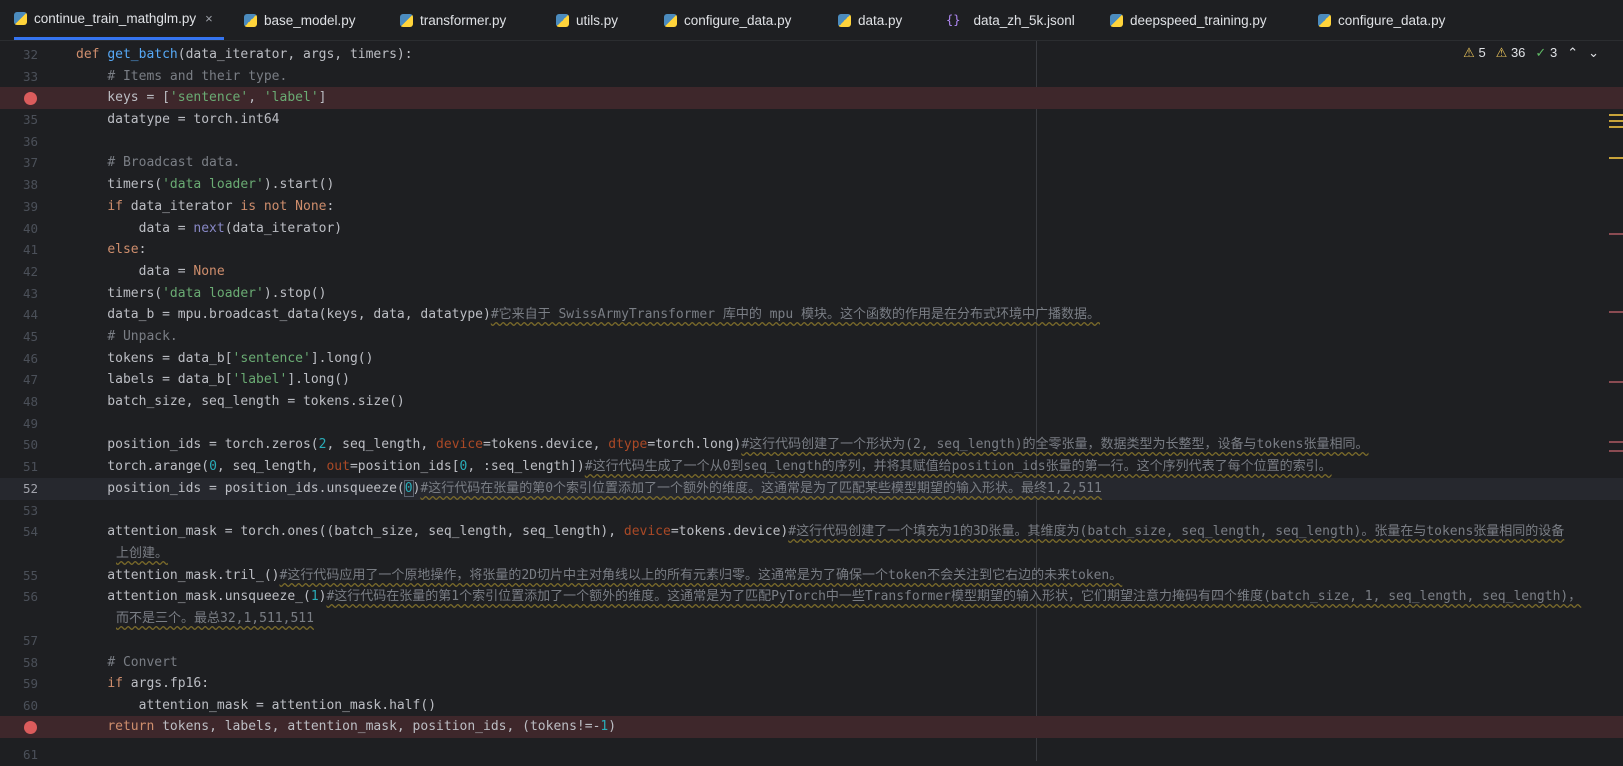 Image resolution: width=1623 pixels, height=766 pixels. Describe the element at coordinates (811, 229) in the screenshot. I see `code-line: 40 data = next(data_iterator)` at that location.